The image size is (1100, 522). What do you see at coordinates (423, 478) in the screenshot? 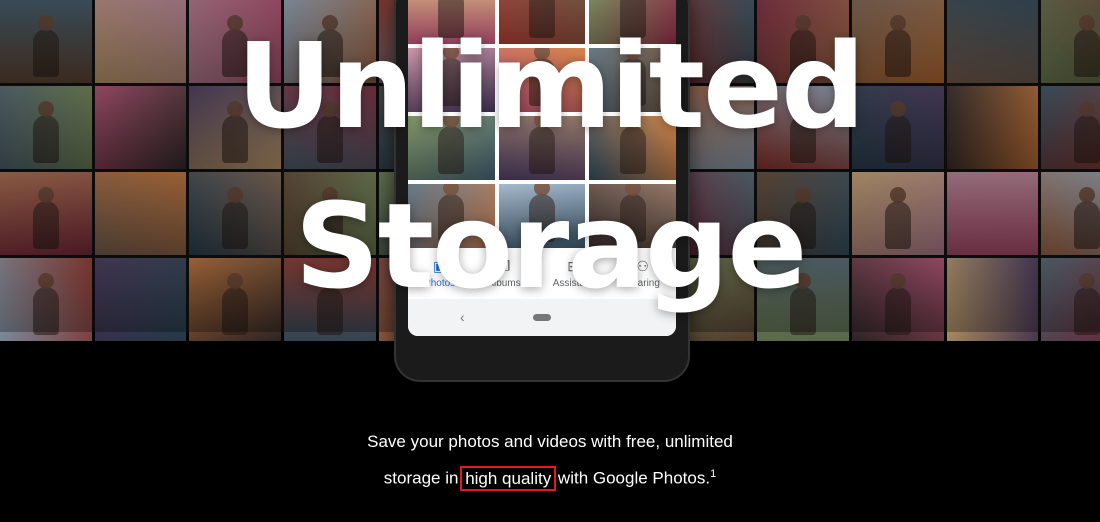
I see `tagline-prefix: storage in` at bounding box center [423, 478].